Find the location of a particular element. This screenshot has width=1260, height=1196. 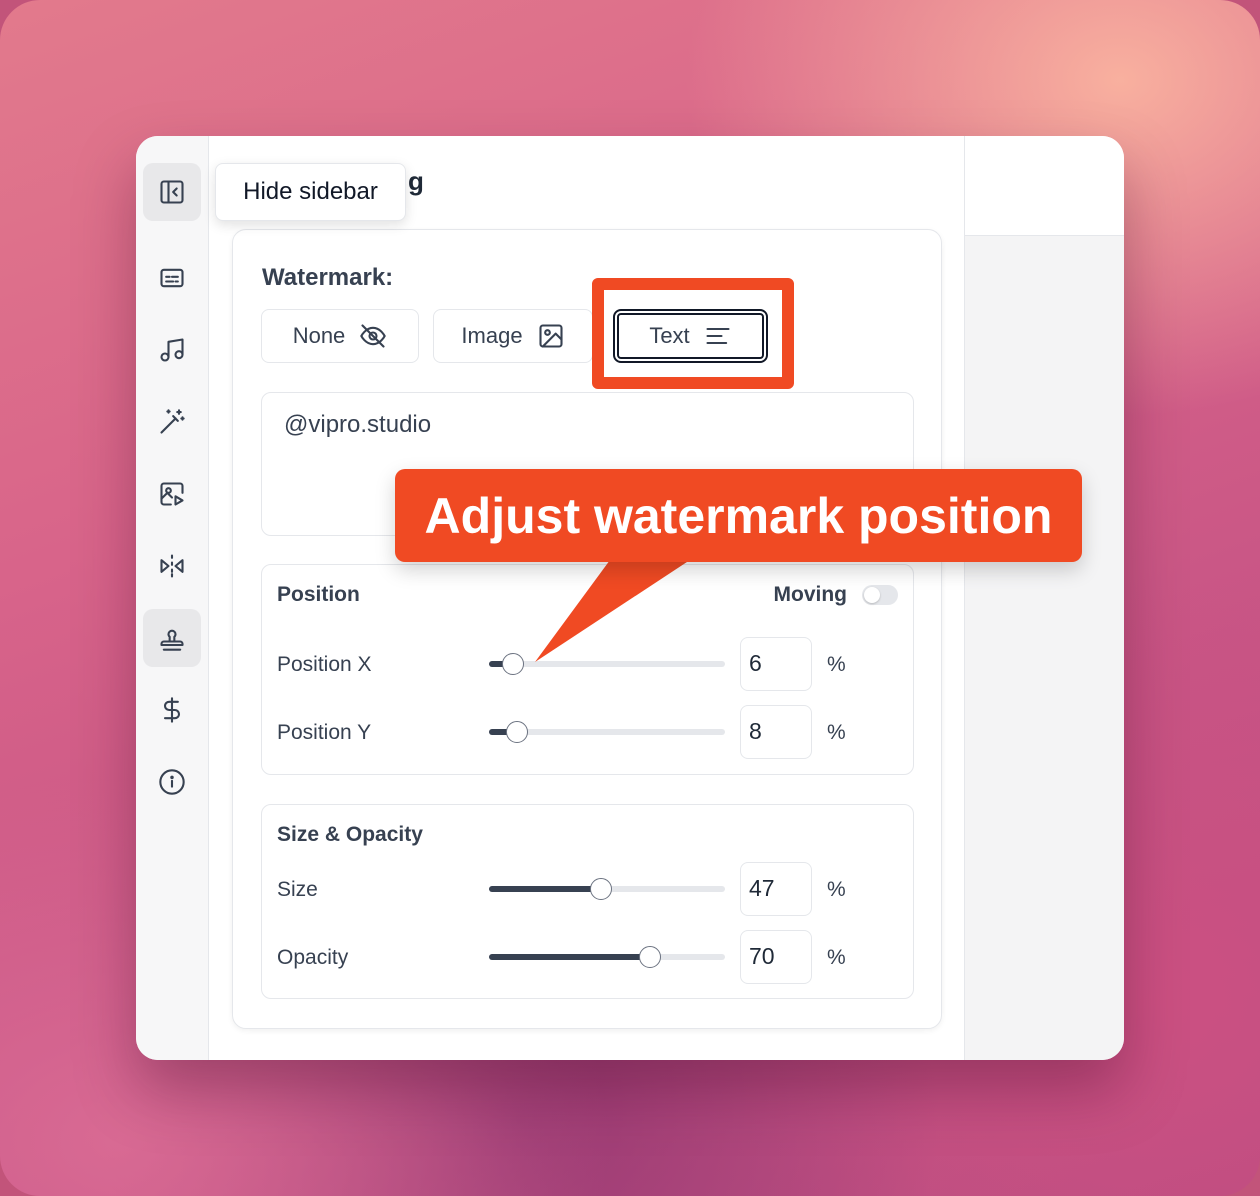

sidebar-item-flip is located at coordinates (172, 566).